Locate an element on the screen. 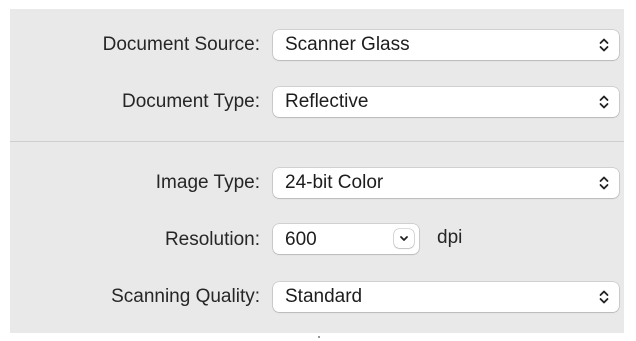  document-source-popup: Scanner Glass is located at coordinates (446, 45).